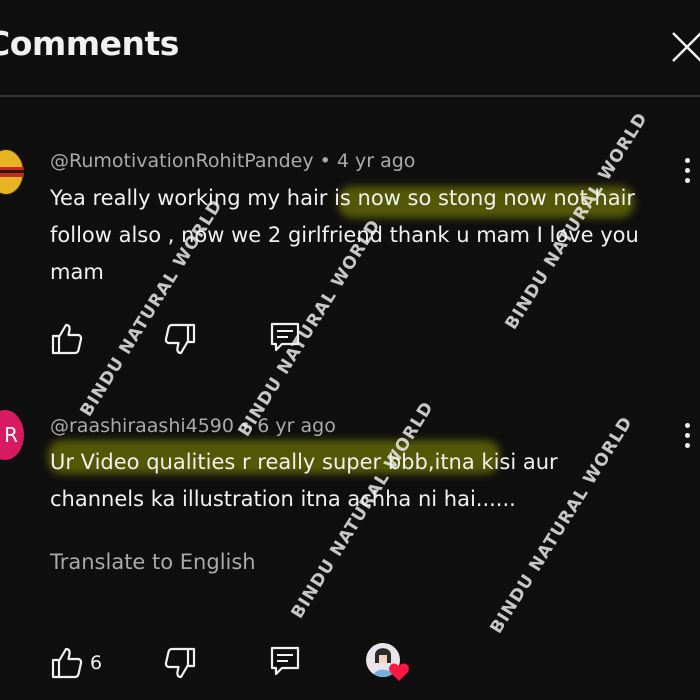  Describe the element at coordinates (89, 43) in the screenshot. I see `page-title: Comments` at that location.